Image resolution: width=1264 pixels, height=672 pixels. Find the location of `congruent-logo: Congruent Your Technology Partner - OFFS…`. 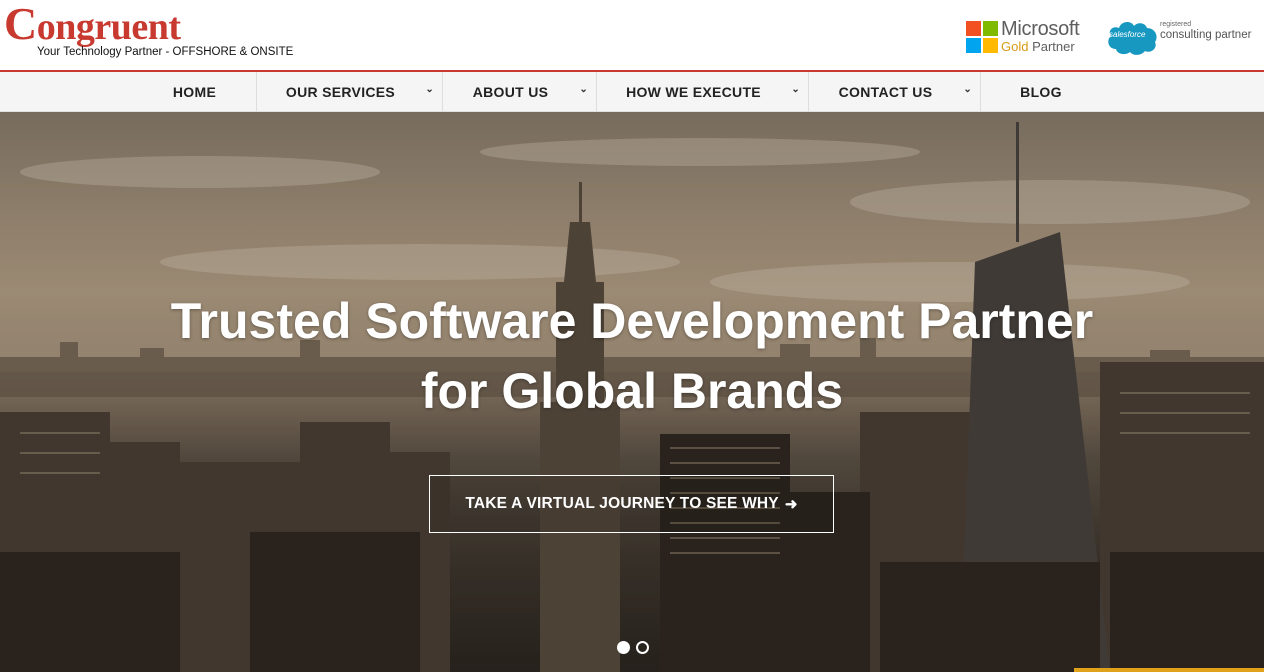

congruent-logo: Congruent Your Technology Partner - OFFS… is located at coordinates (148, 29).